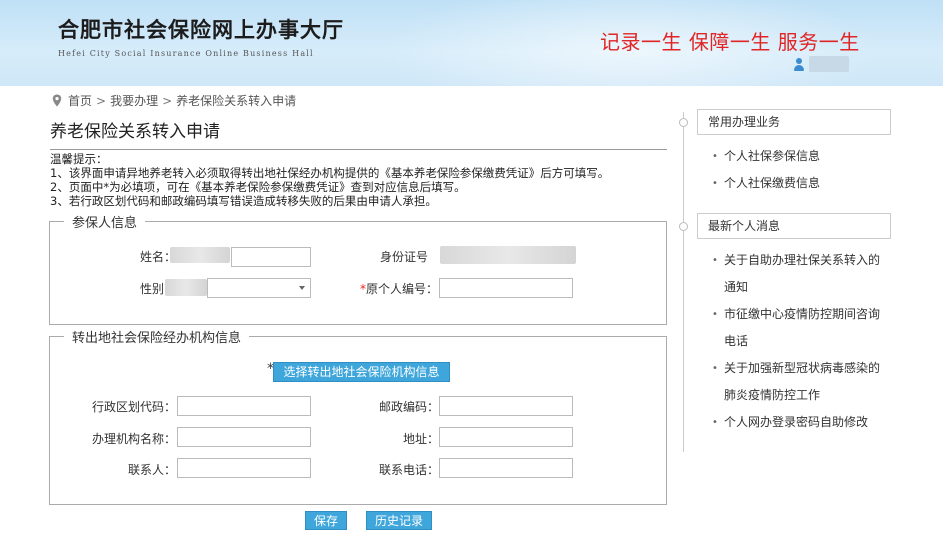 The width and height of the screenshot is (943, 548). What do you see at coordinates (135, 132) in the screenshot?
I see `page-title: 养老保险关系转入申请` at bounding box center [135, 132].